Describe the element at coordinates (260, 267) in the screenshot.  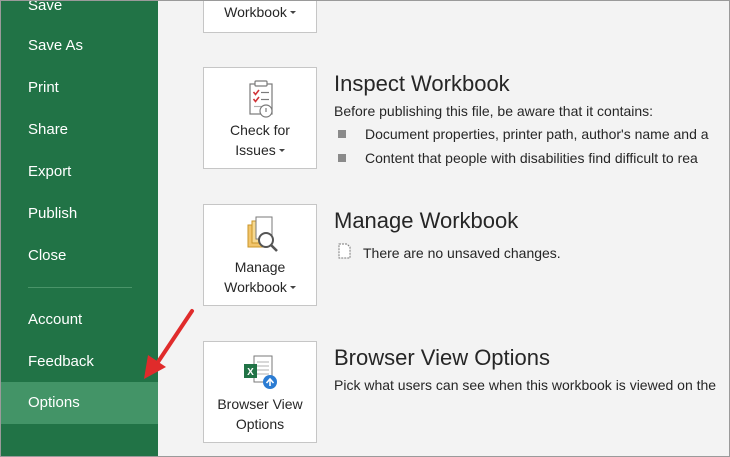
I see `tile-label-line1: Manage` at that location.